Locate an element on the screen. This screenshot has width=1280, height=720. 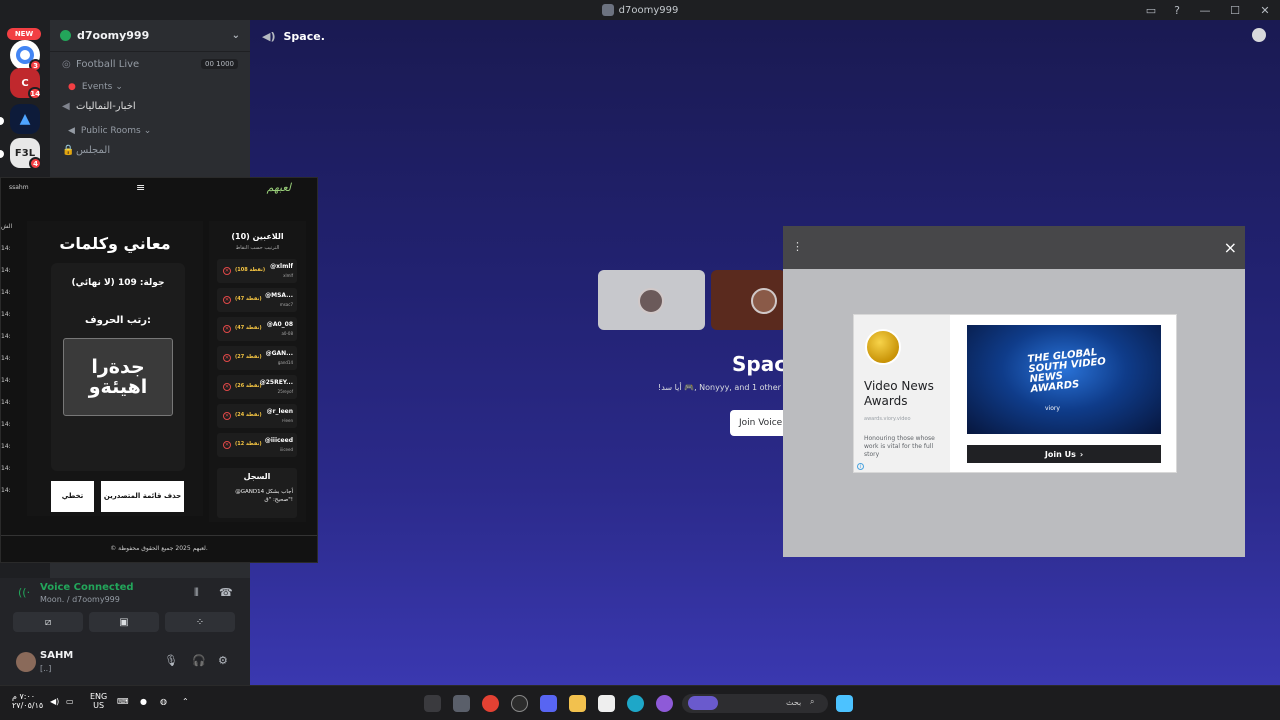
player-score: (27 نقطة) is located at coordinates (248, 357).